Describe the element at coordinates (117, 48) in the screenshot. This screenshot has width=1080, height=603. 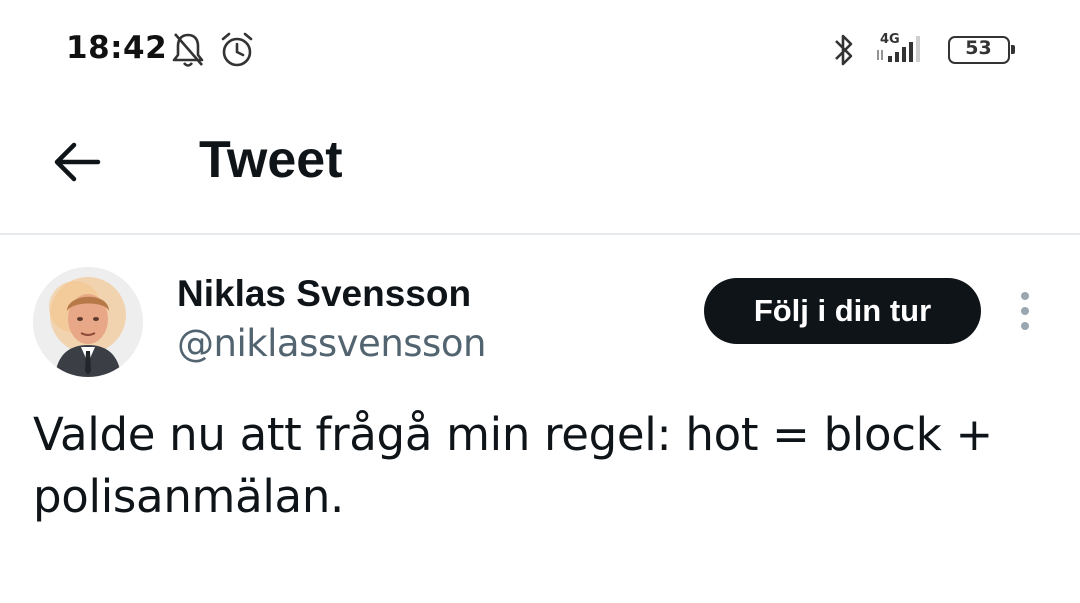
I see `status-time: 18:42` at that location.